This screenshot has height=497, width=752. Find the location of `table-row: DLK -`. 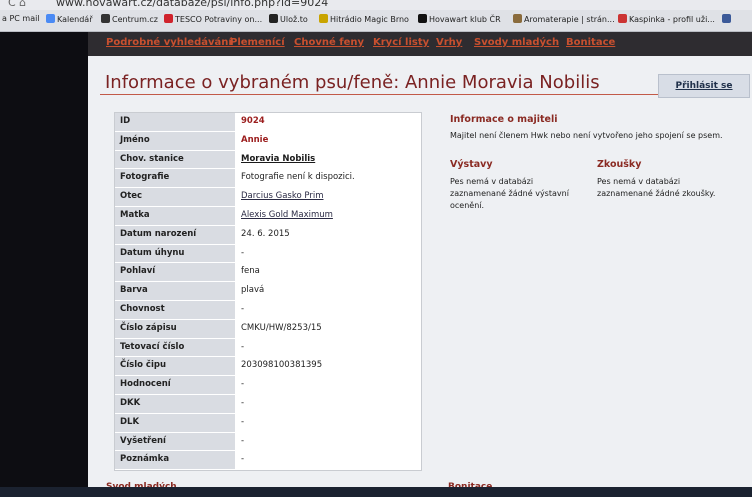

table-row: DLK - is located at coordinates (268, 423).